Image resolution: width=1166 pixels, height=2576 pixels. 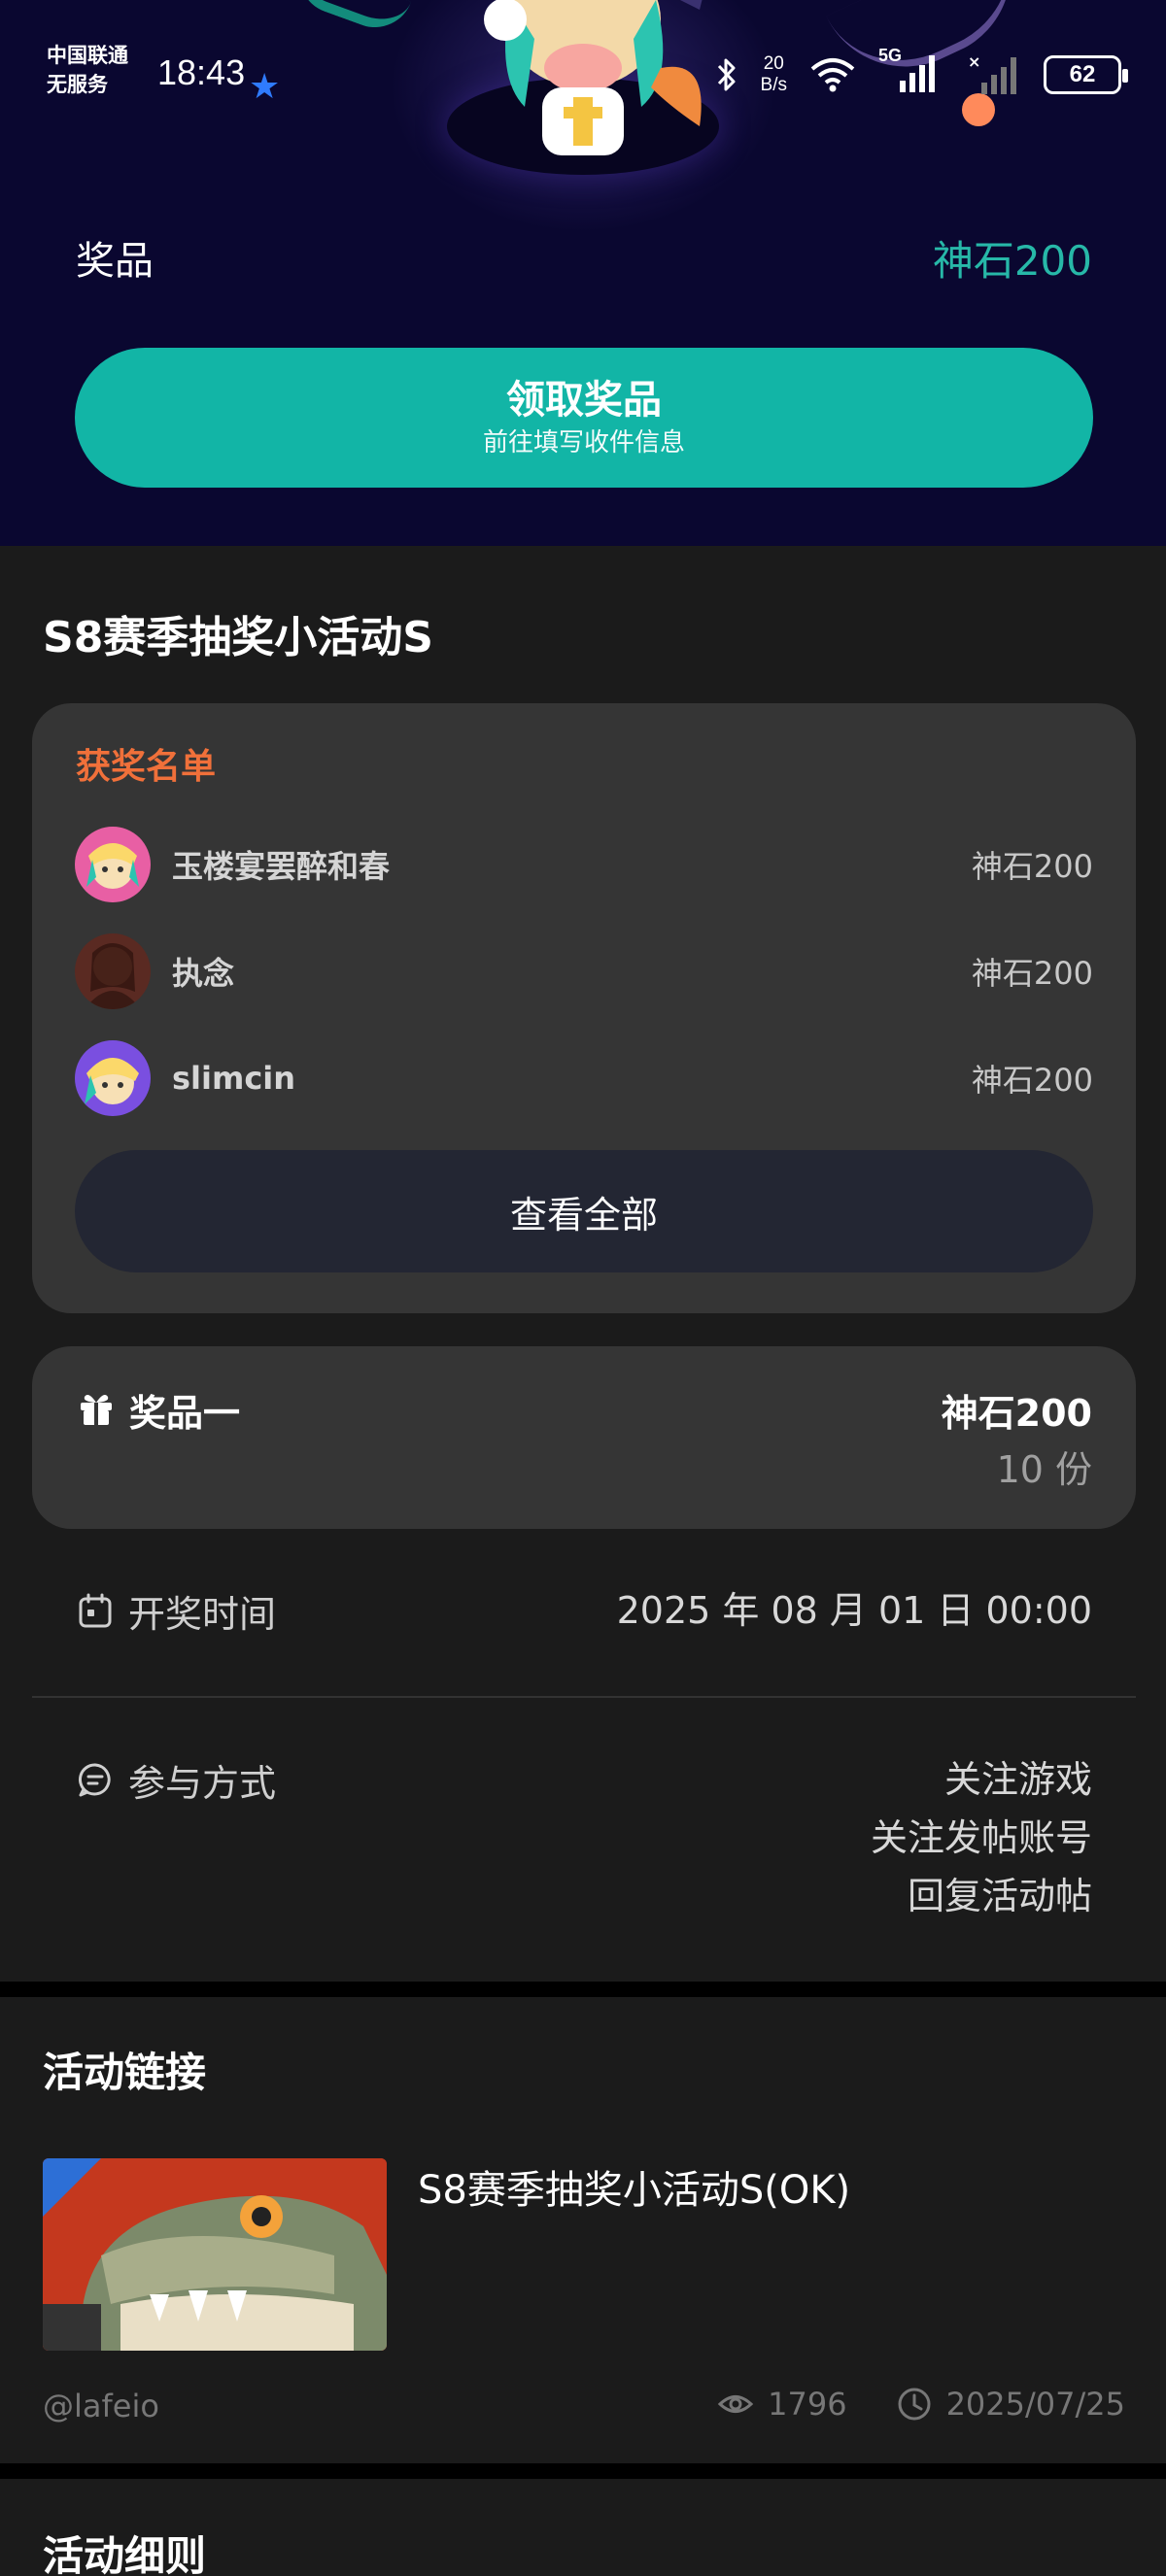 I want to click on post-date: 2025/07/25, so click(x=1035, y=2404).